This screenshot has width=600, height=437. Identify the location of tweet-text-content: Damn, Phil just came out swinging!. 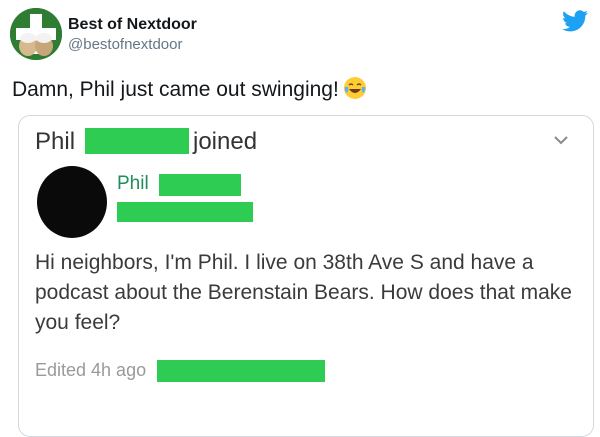
(175, 89).